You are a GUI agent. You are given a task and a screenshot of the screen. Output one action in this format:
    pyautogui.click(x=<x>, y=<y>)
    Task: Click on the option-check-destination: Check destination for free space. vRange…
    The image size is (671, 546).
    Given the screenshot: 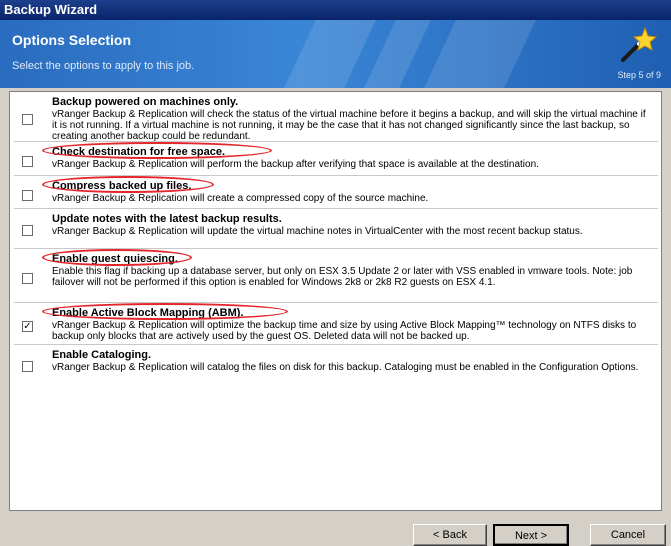 What is the action you would take?
    pyautogui.click(x=336, y=159)
    